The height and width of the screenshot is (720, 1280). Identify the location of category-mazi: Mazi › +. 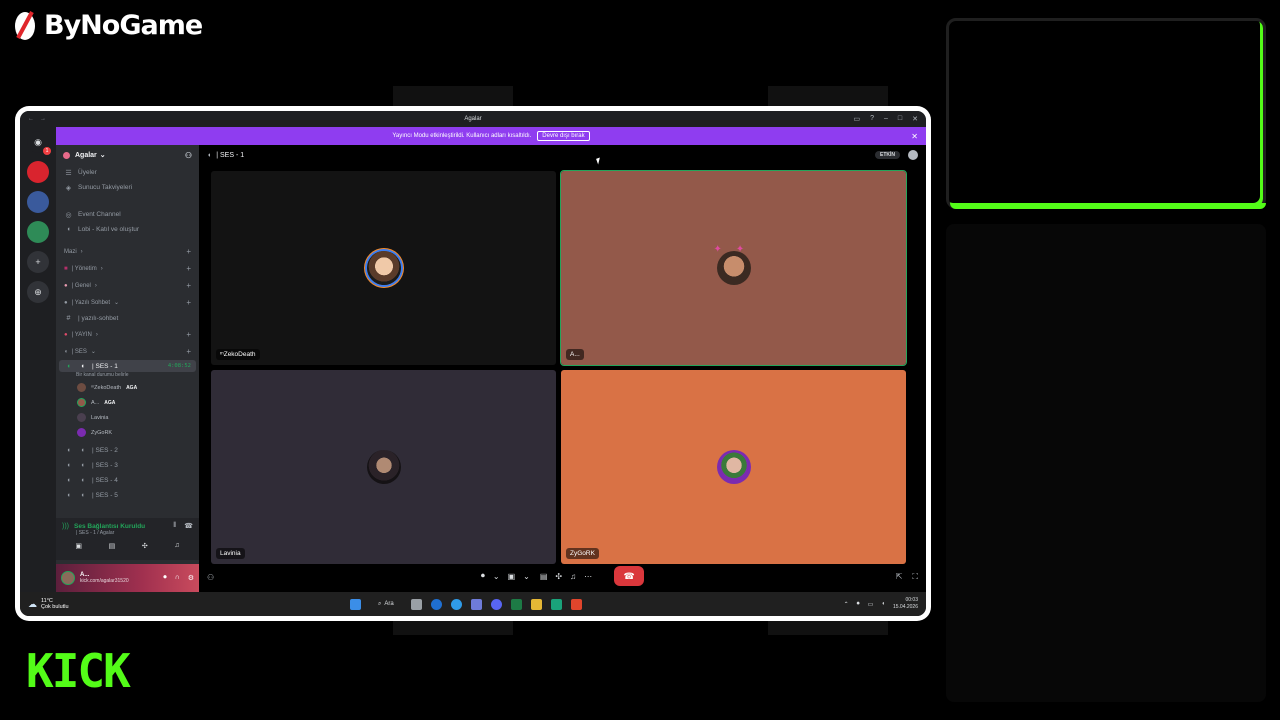
(127, 251).